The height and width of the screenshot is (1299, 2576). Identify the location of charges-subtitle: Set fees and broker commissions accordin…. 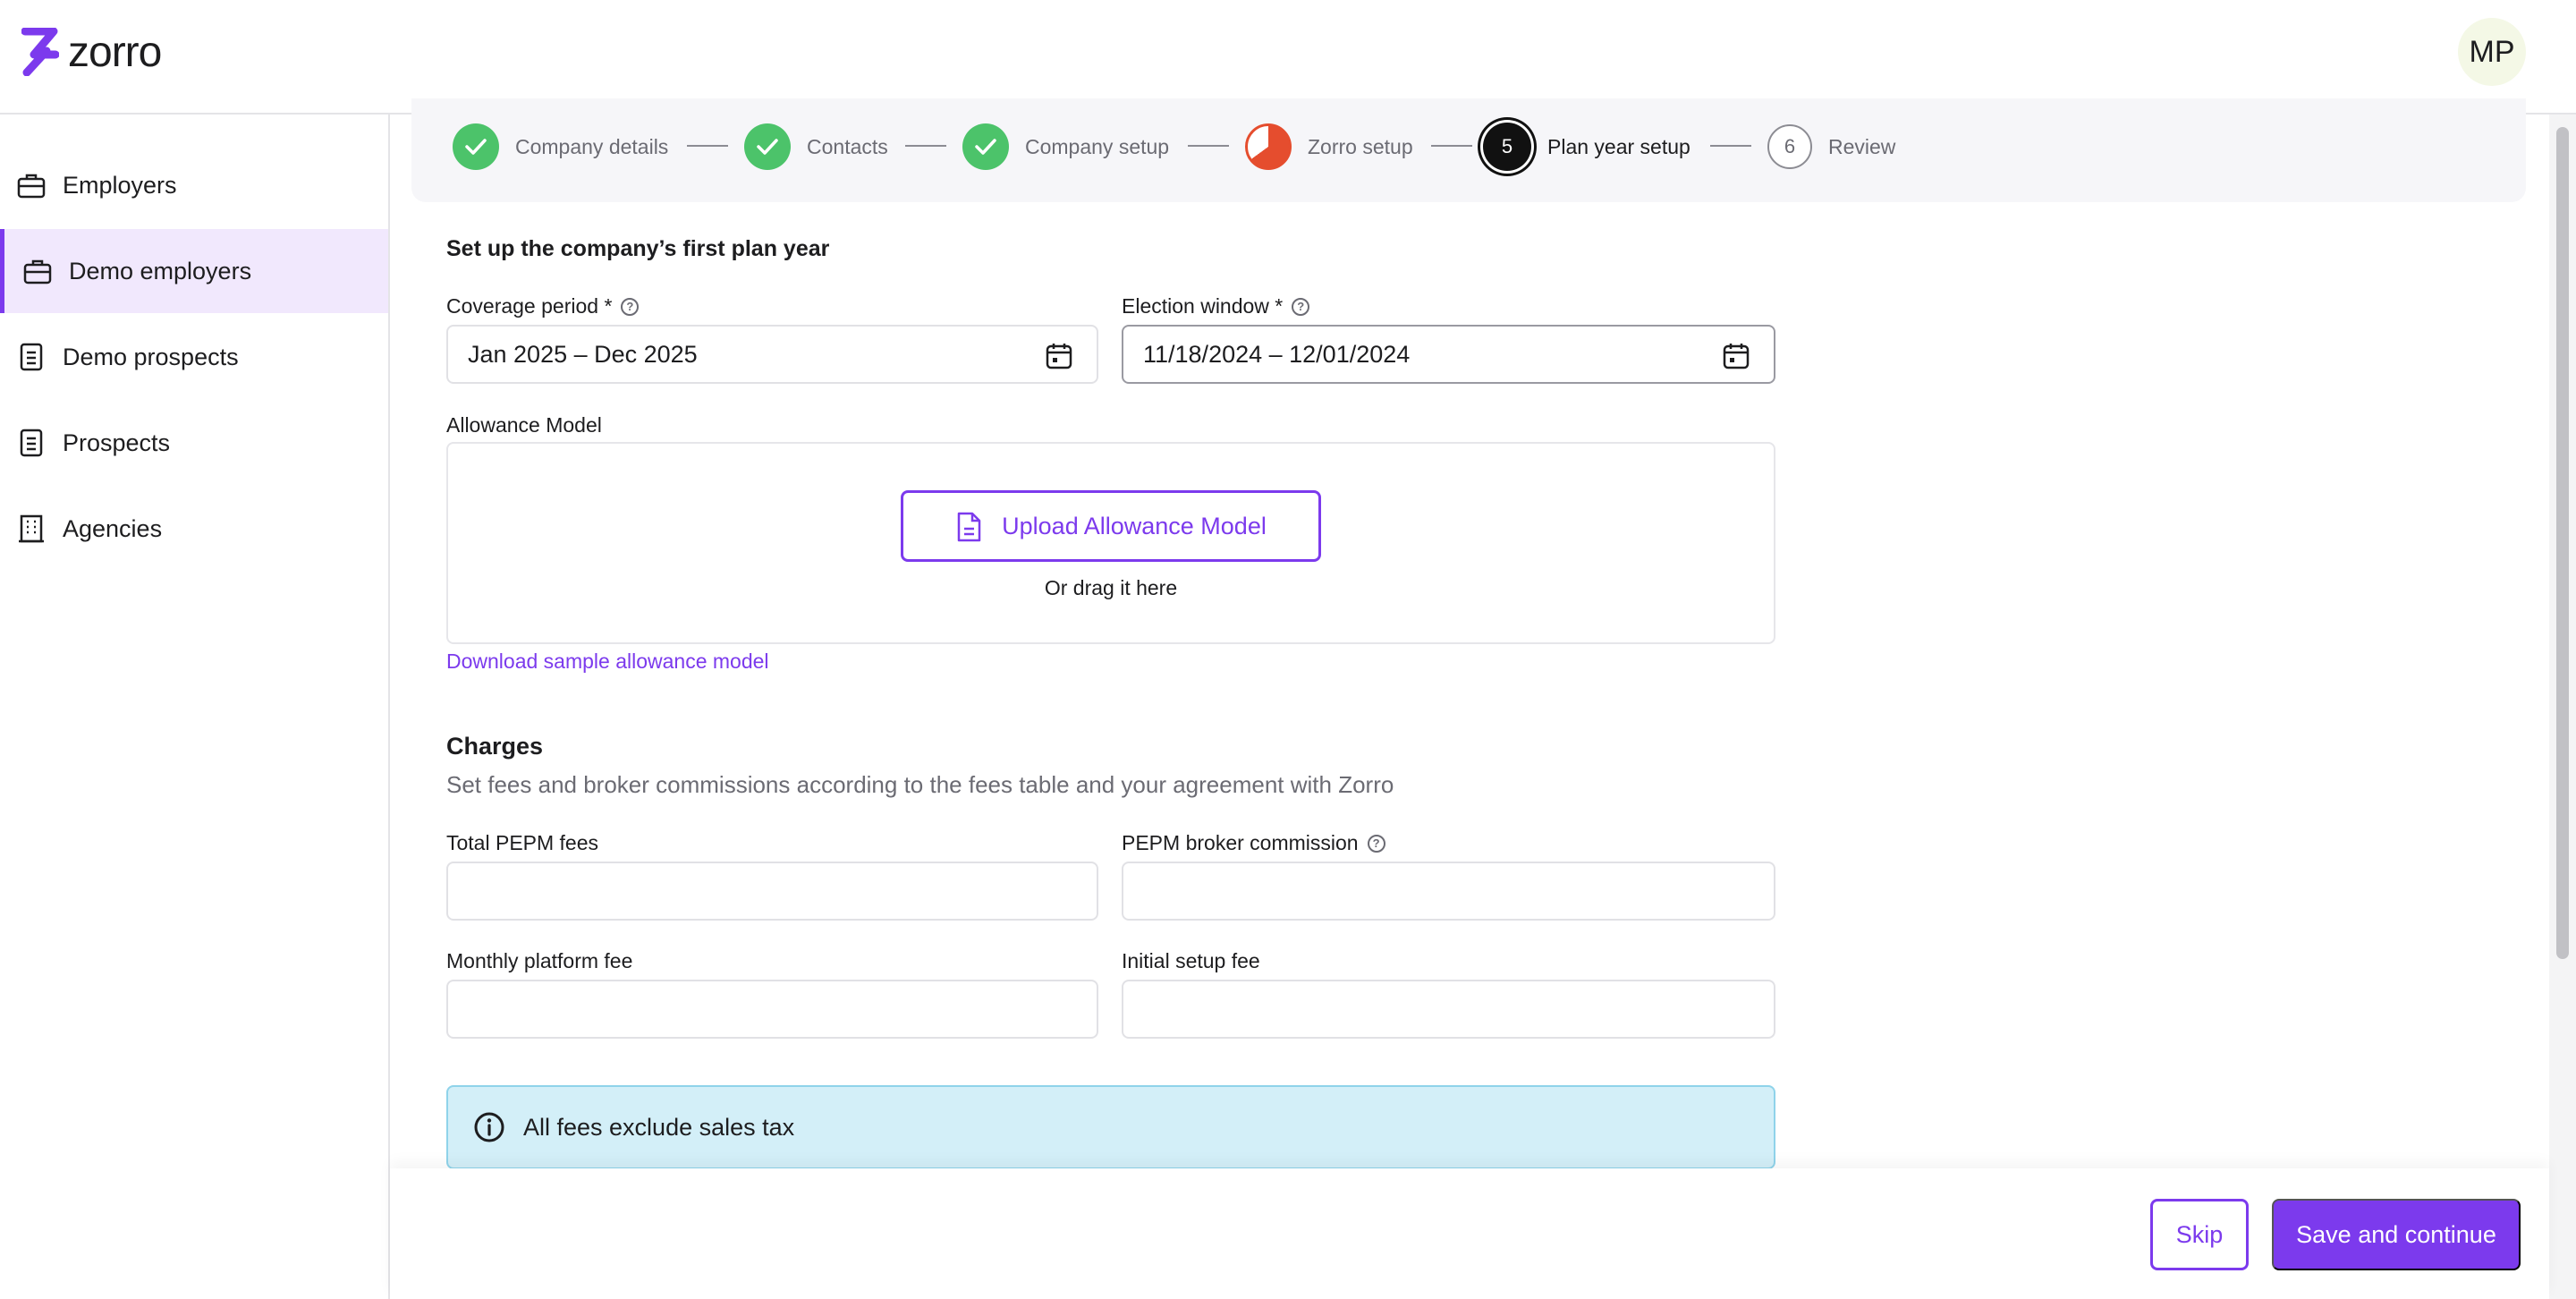
(920, 784).